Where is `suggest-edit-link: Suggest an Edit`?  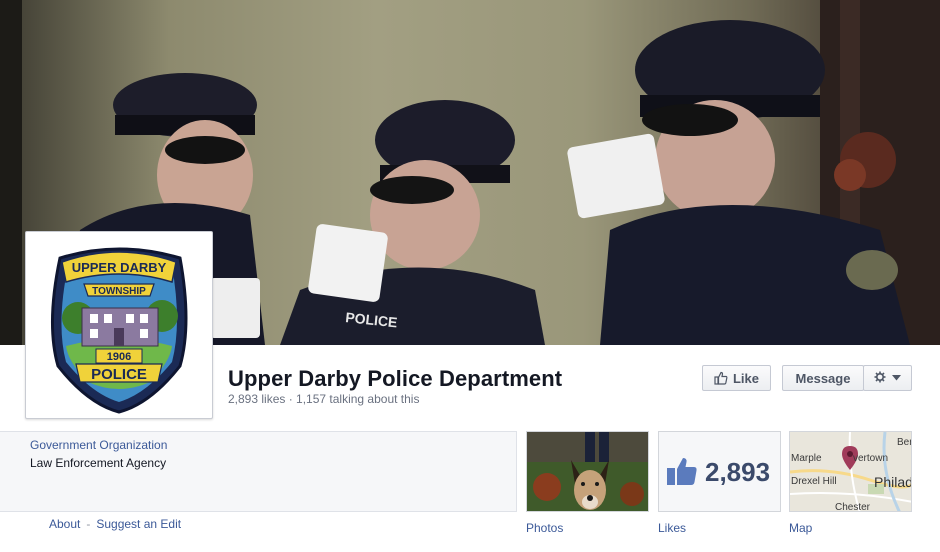 suggest-edit-link: Suggest an Edit is located at coordinates (138, 524).